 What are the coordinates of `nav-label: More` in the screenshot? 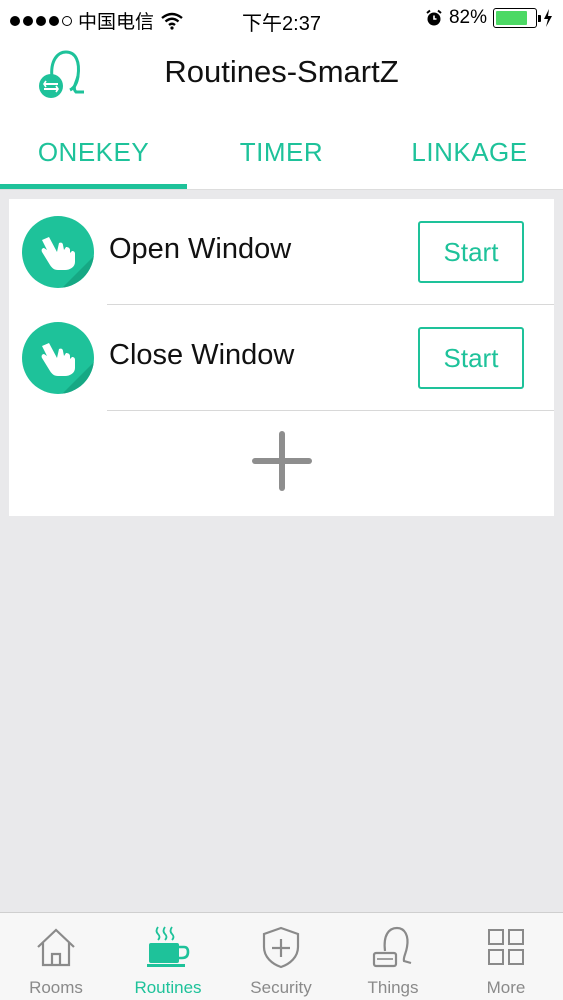 It's located at (506, 987).